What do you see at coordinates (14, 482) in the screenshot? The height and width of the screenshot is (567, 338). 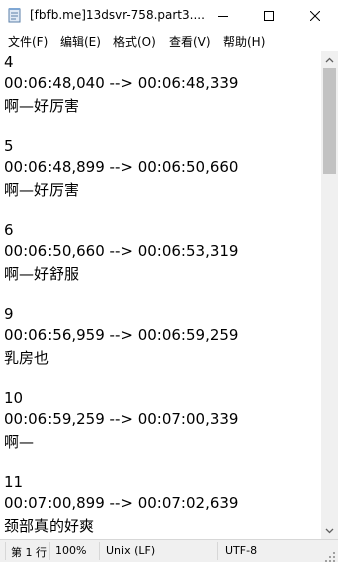 I see `text-line: 11` at bounding box center [14, 482].